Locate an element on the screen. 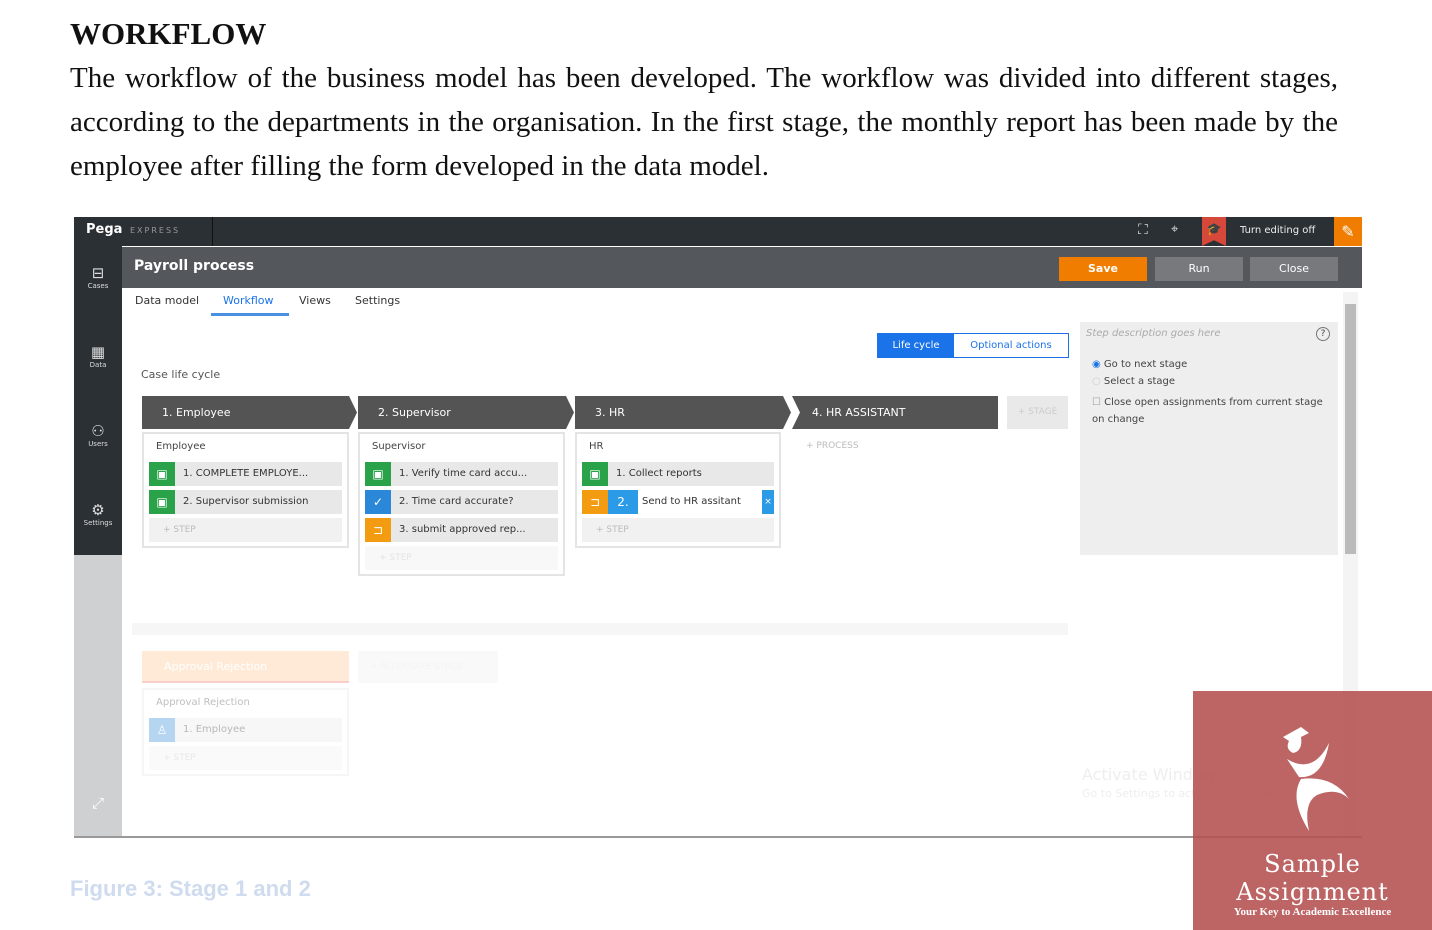 This screenshot has width=1432, height=930. remove-icon: × is located at coordinates (768, 502).